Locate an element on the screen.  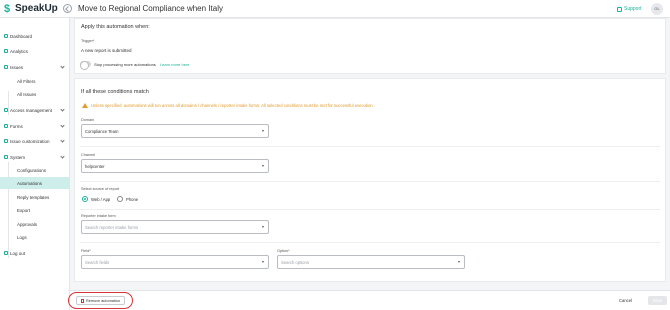
sidebar-item-label: Approvals is located at coordinates (27, 224).